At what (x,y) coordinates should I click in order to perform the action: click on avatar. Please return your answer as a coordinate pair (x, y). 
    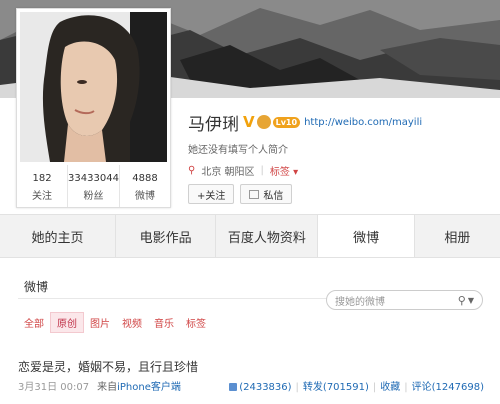
    Looking at the image, I should click on (93, 87).